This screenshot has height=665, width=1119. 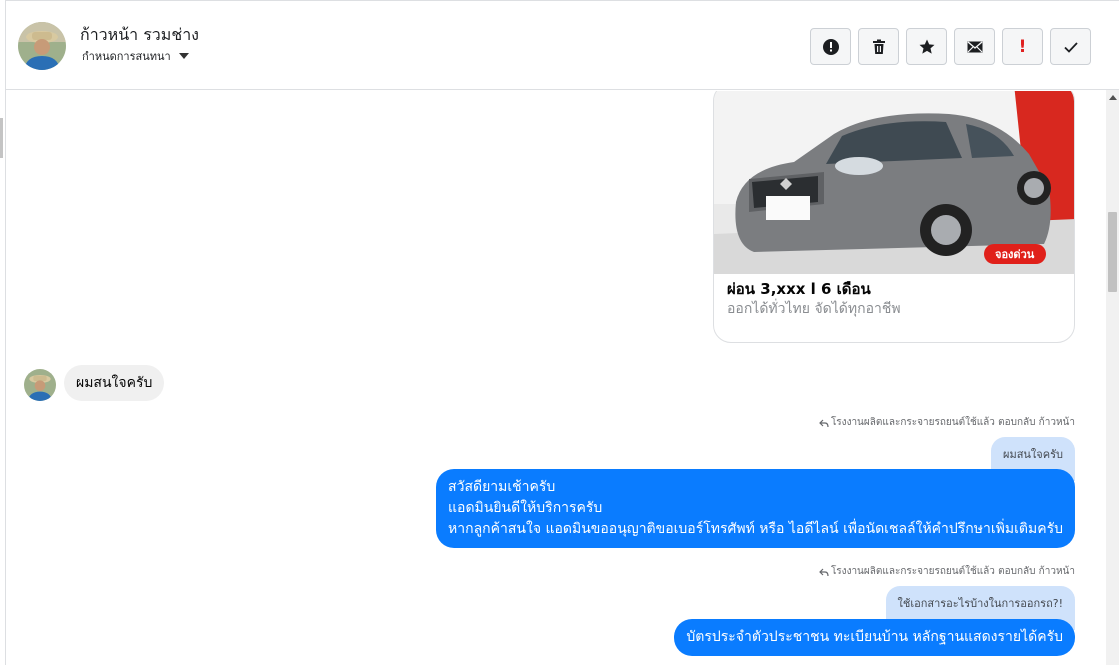 I want to click on chat-scrollbar, so click(x=1112, y=377).